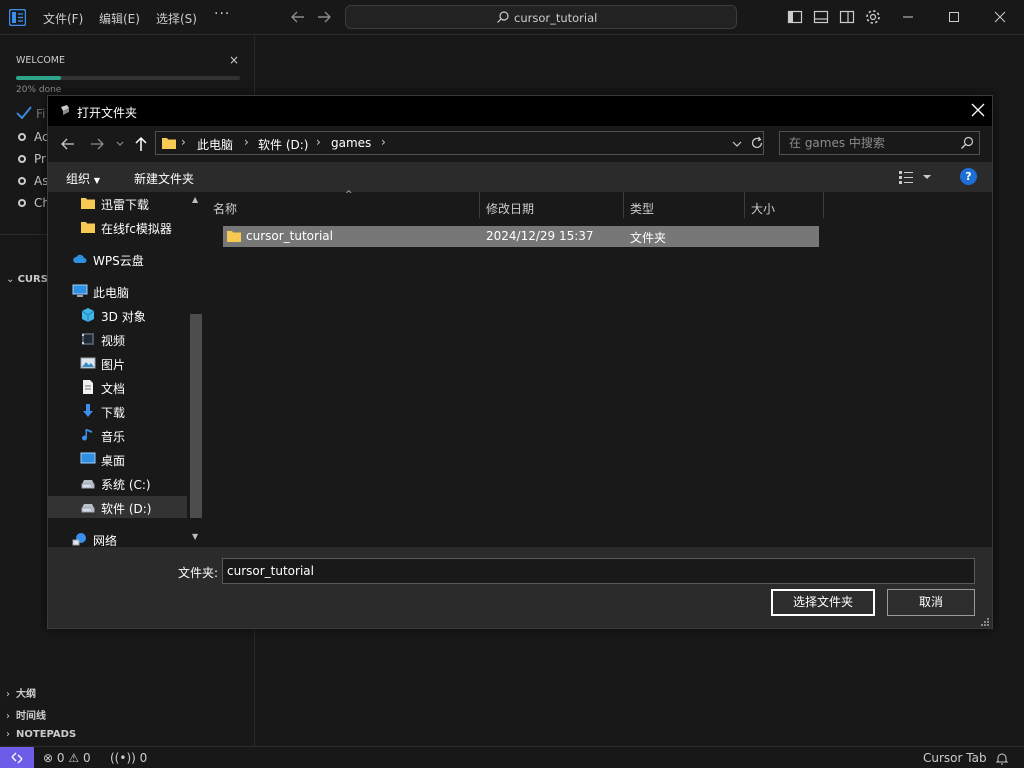 The width and height of the screenshot is (1024, 768). Describe the element at coordinates (1002, 758) in the screenshot. I see `bell-icon` at that location.